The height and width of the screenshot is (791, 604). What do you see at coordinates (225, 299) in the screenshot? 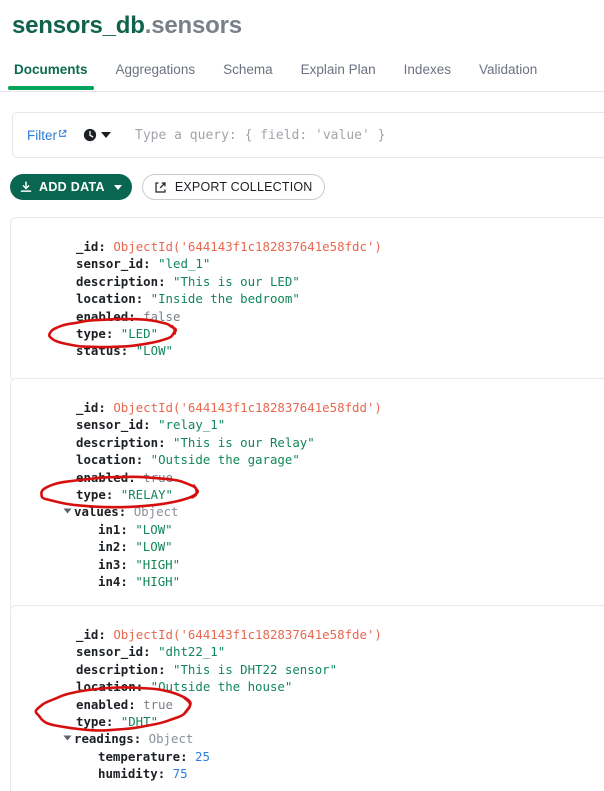
I see `field-value: "Inside the bedroom"` at bounding box center [225, 299].